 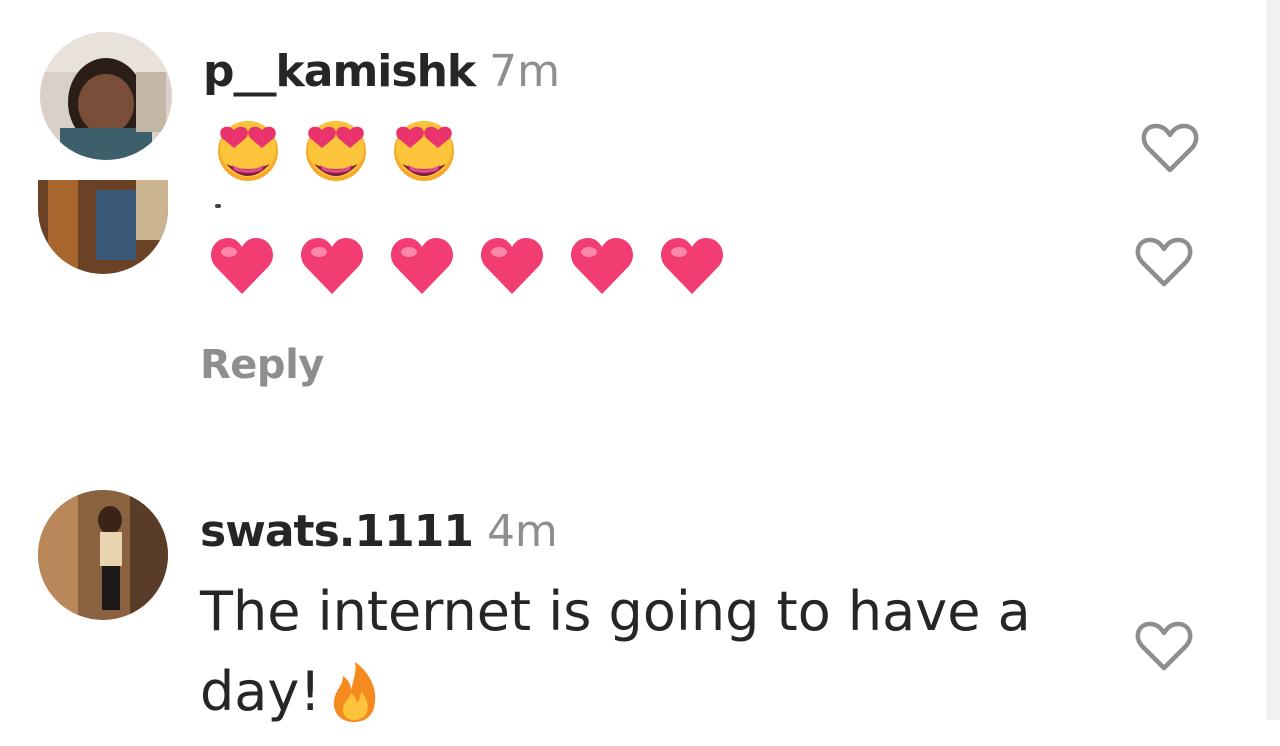 I want to click on comment-username: swats.1111 4m, so click(x=379, y=532).